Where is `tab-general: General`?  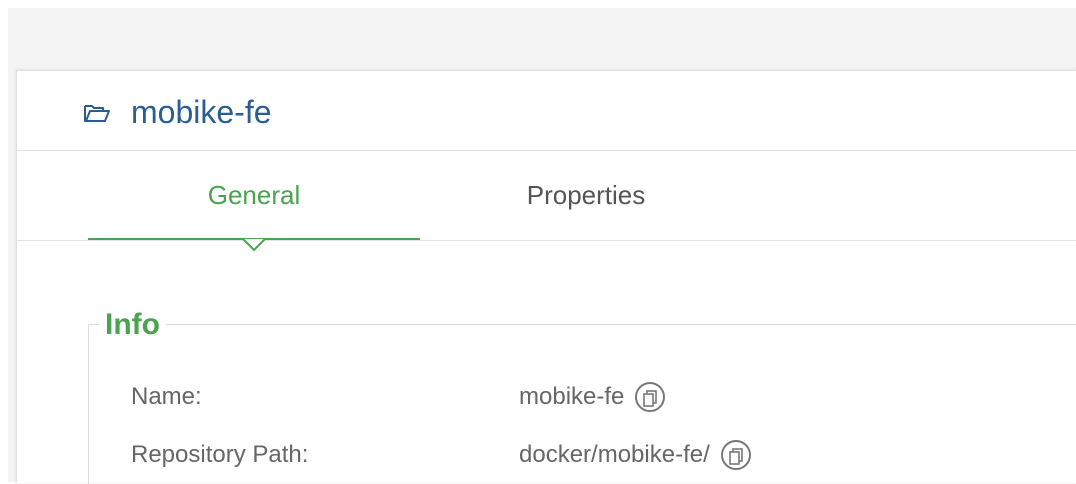
tab-general: General is located at coordinates (254, 195).